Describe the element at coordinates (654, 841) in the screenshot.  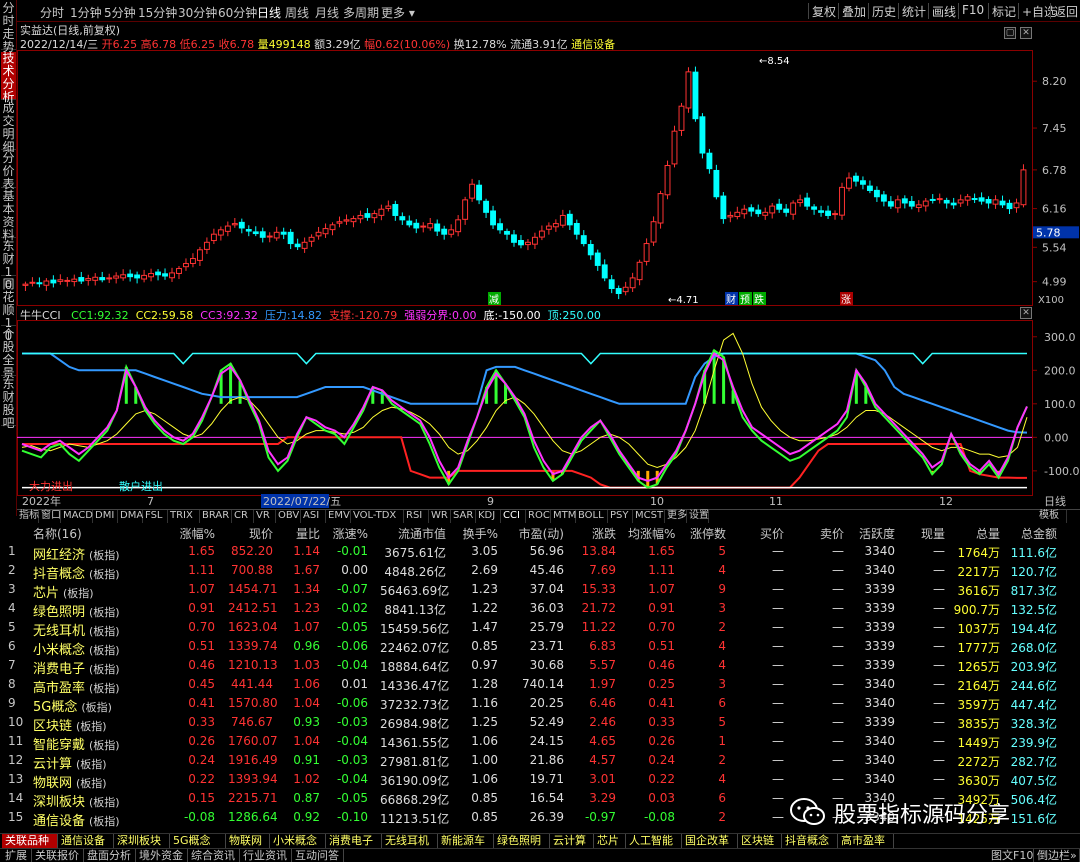
I see `related-tab-12: 人工智能` at that location.